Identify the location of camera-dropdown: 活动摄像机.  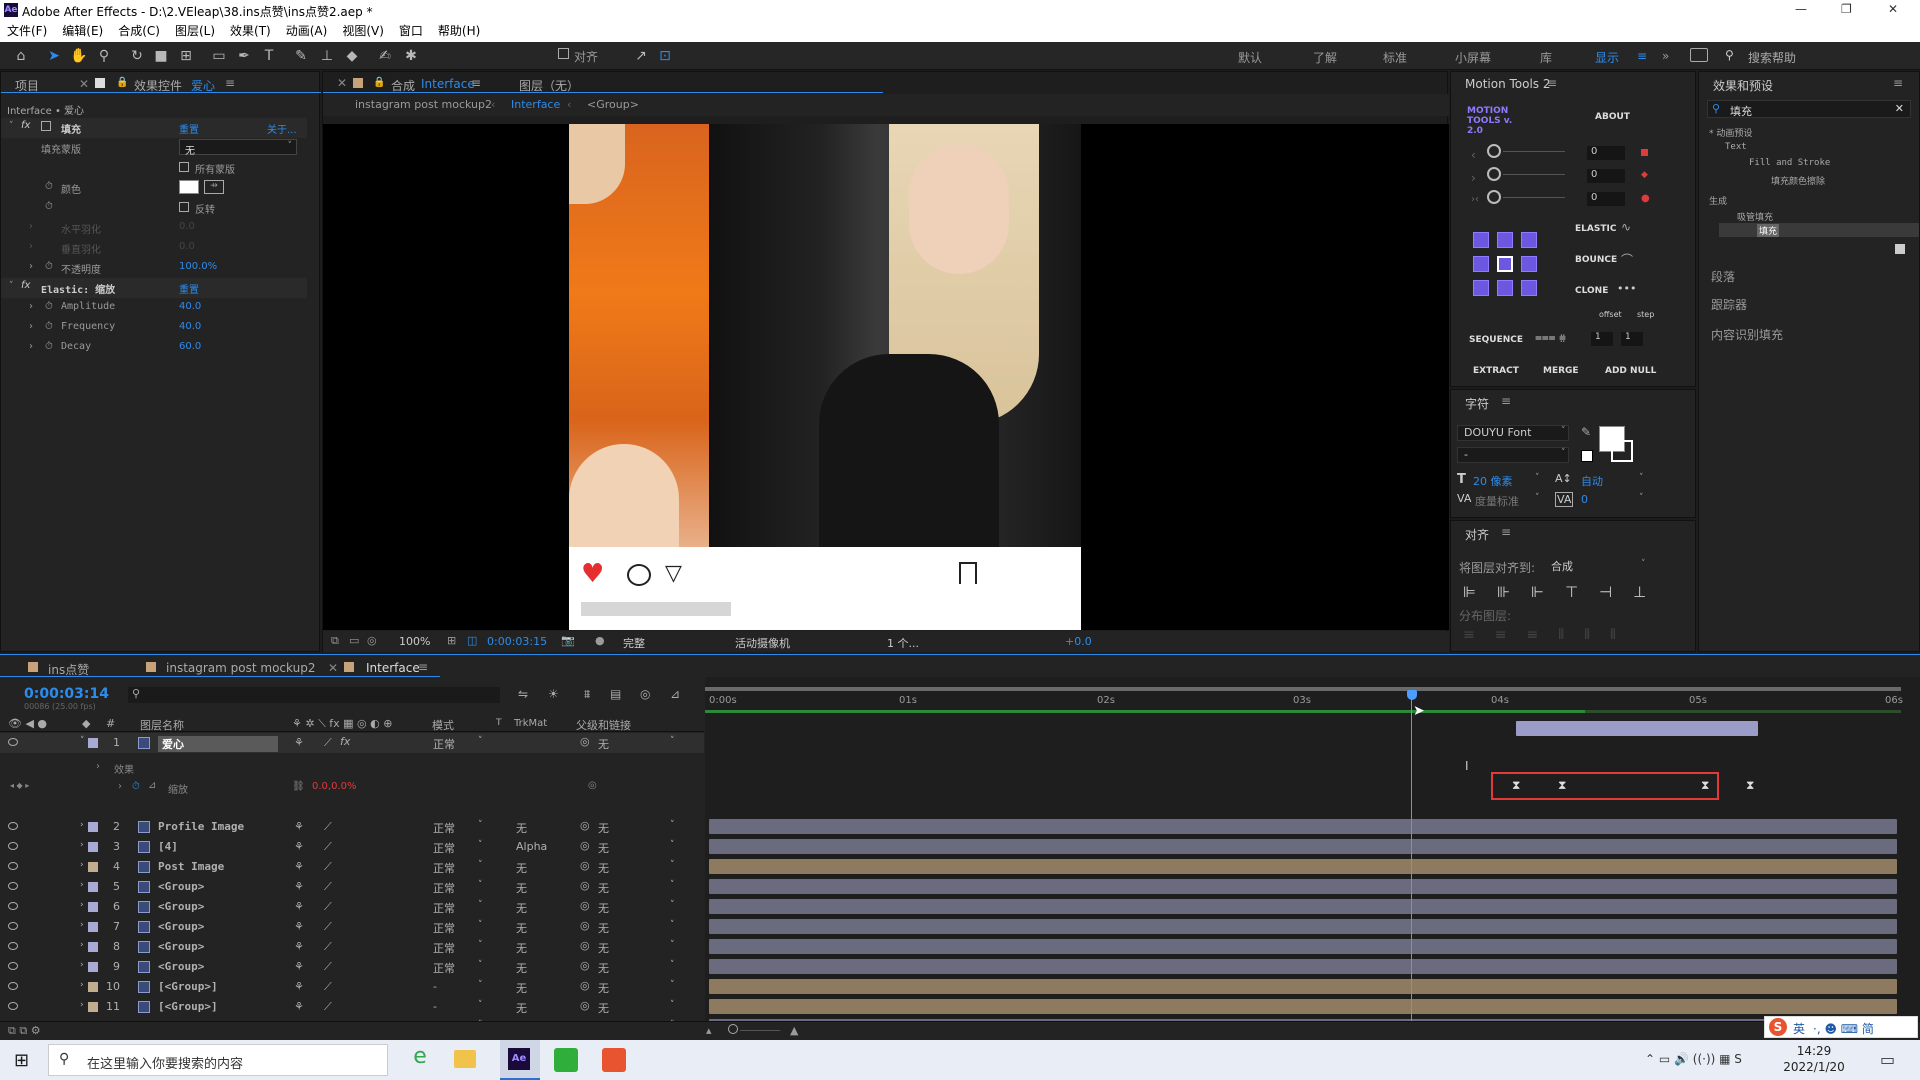
(762, 643).